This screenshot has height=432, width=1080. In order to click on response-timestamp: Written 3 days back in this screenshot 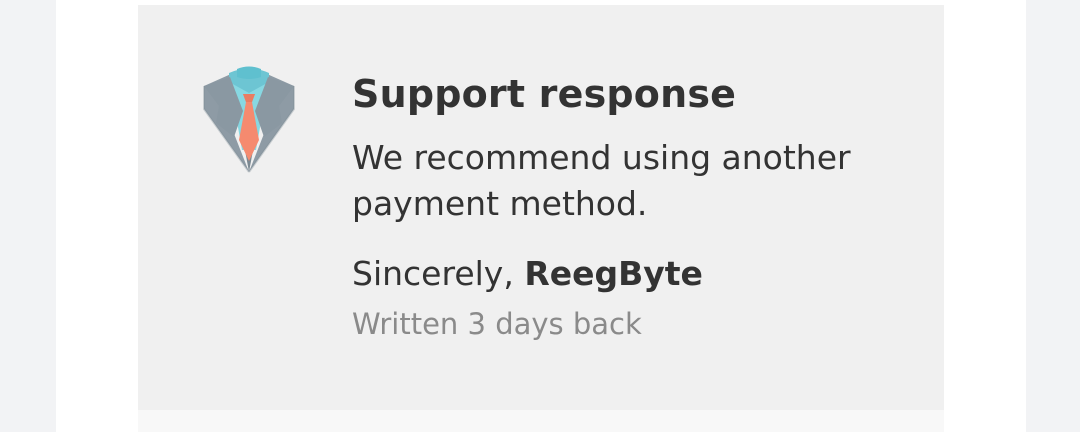, I will do `click(497, 324)`.